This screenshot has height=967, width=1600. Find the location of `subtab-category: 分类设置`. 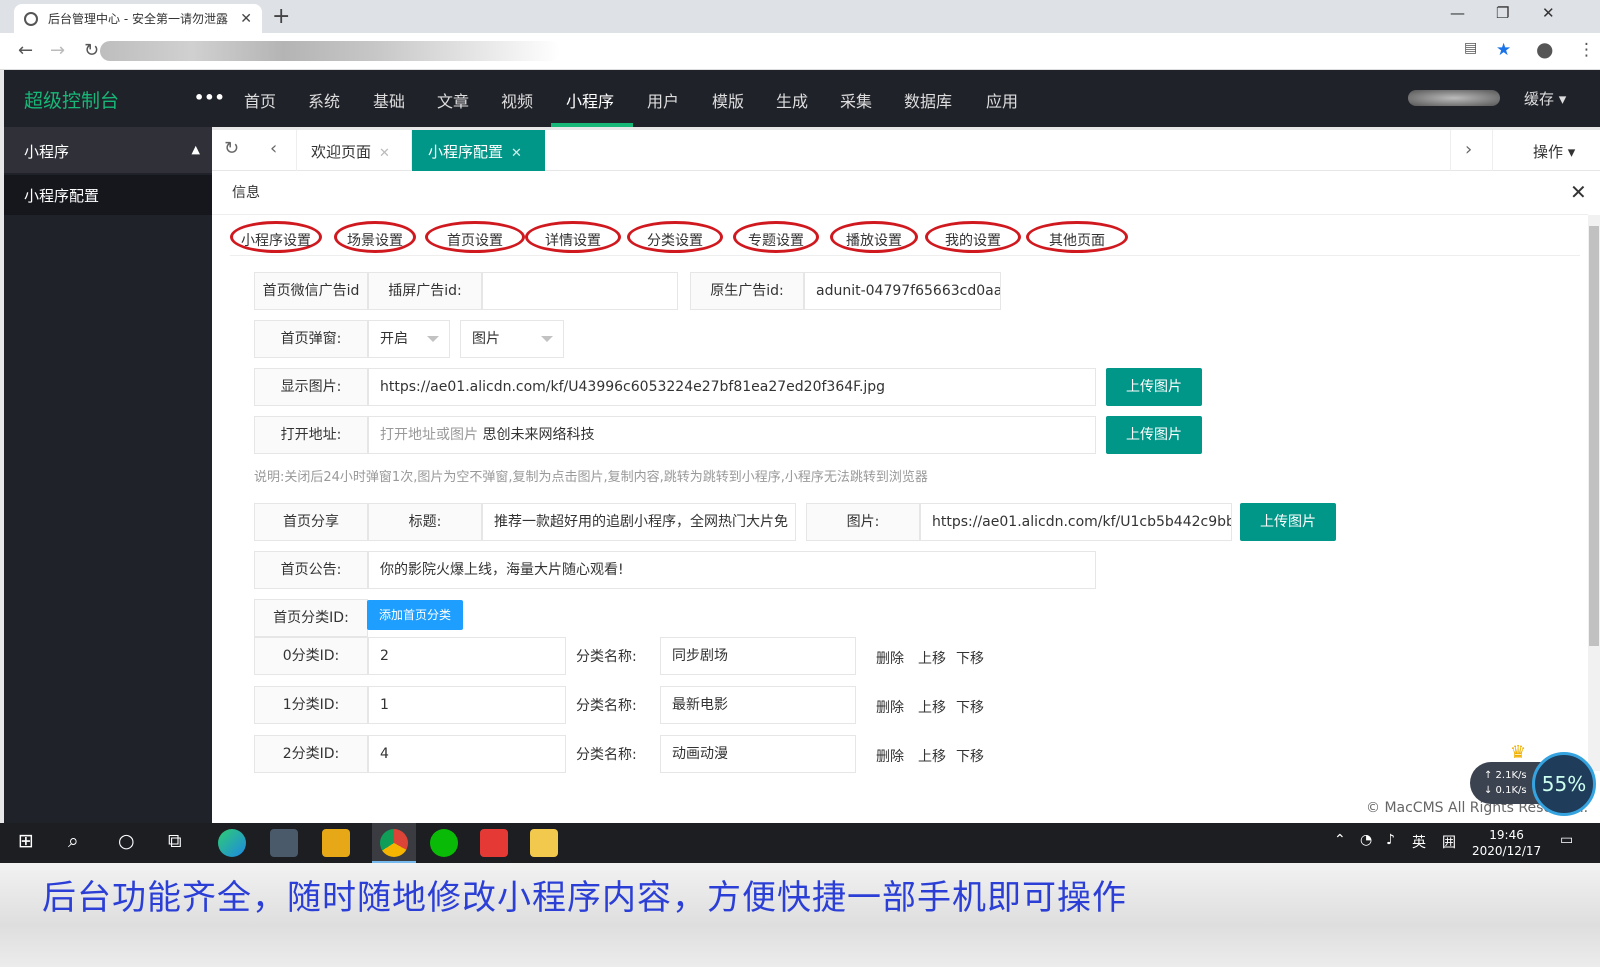

subtab-category: 分类设置 is located at coordinates (675, 237).